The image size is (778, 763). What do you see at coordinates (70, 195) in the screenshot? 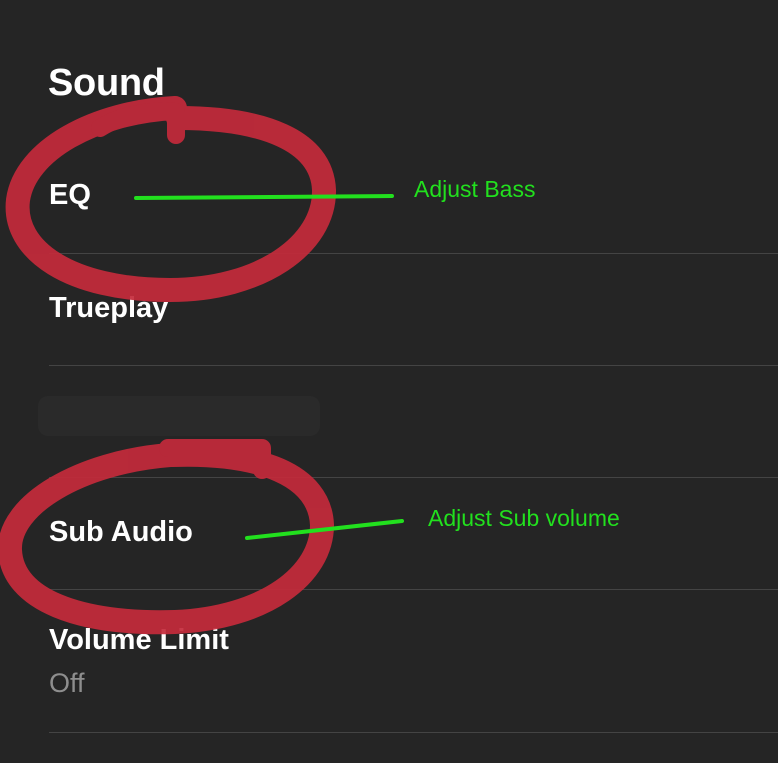
I see `settings-item-label: EQ` at bounding box center [70, 195].